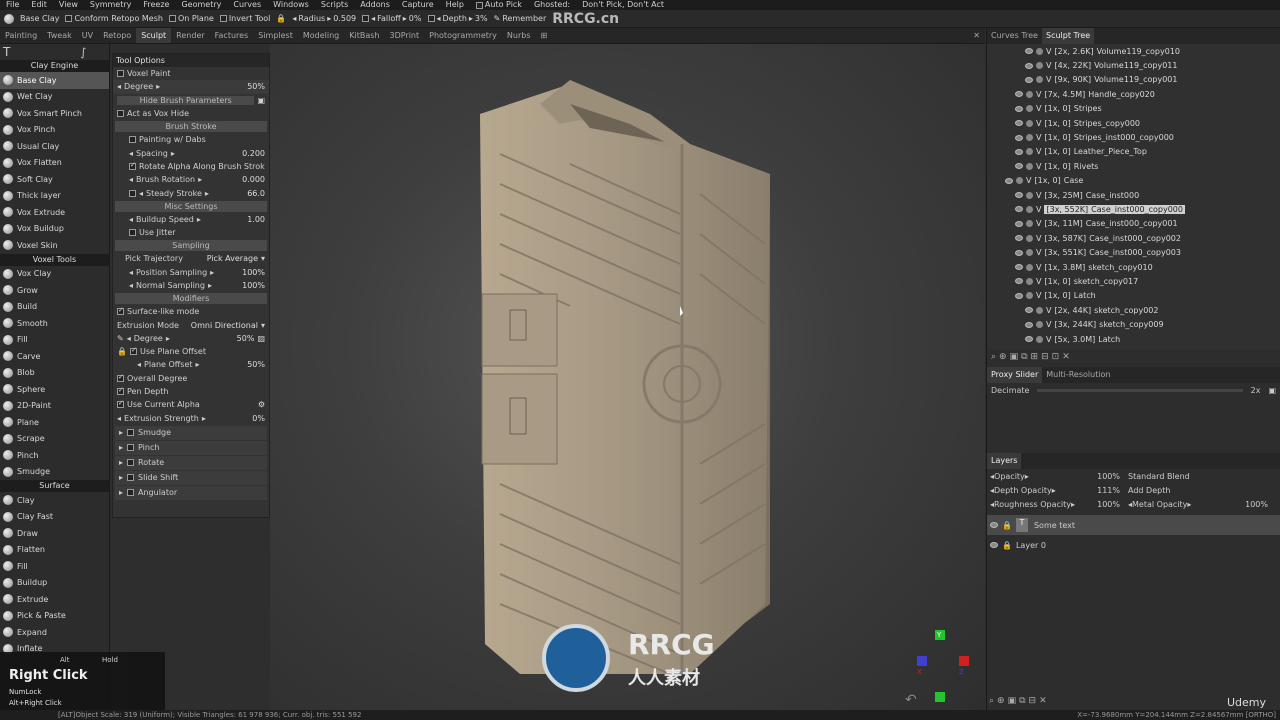 This screenshot has height=720, width=1280. What do you see at coordinates (244, 18) in the screenshot?
I see `invert-tool-toggle: Invert Tool` at bounding box center [244, 18].